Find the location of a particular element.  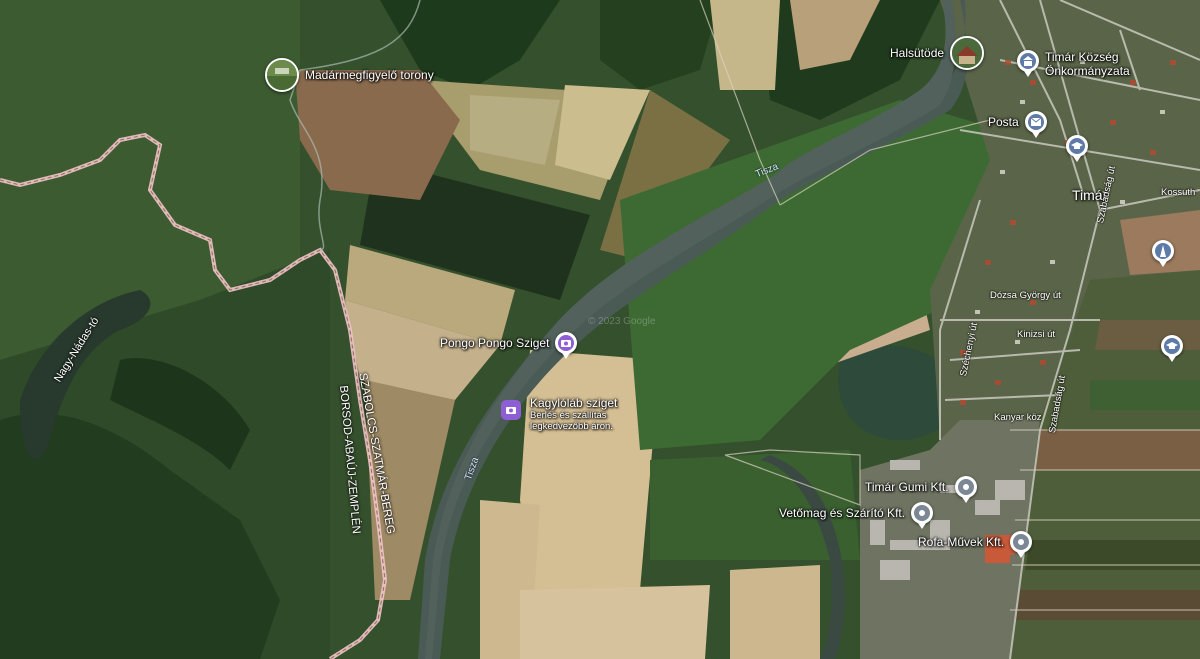

poi-town-hall: Timár Község Önkormányzata is located at coordinates (1086, 64).